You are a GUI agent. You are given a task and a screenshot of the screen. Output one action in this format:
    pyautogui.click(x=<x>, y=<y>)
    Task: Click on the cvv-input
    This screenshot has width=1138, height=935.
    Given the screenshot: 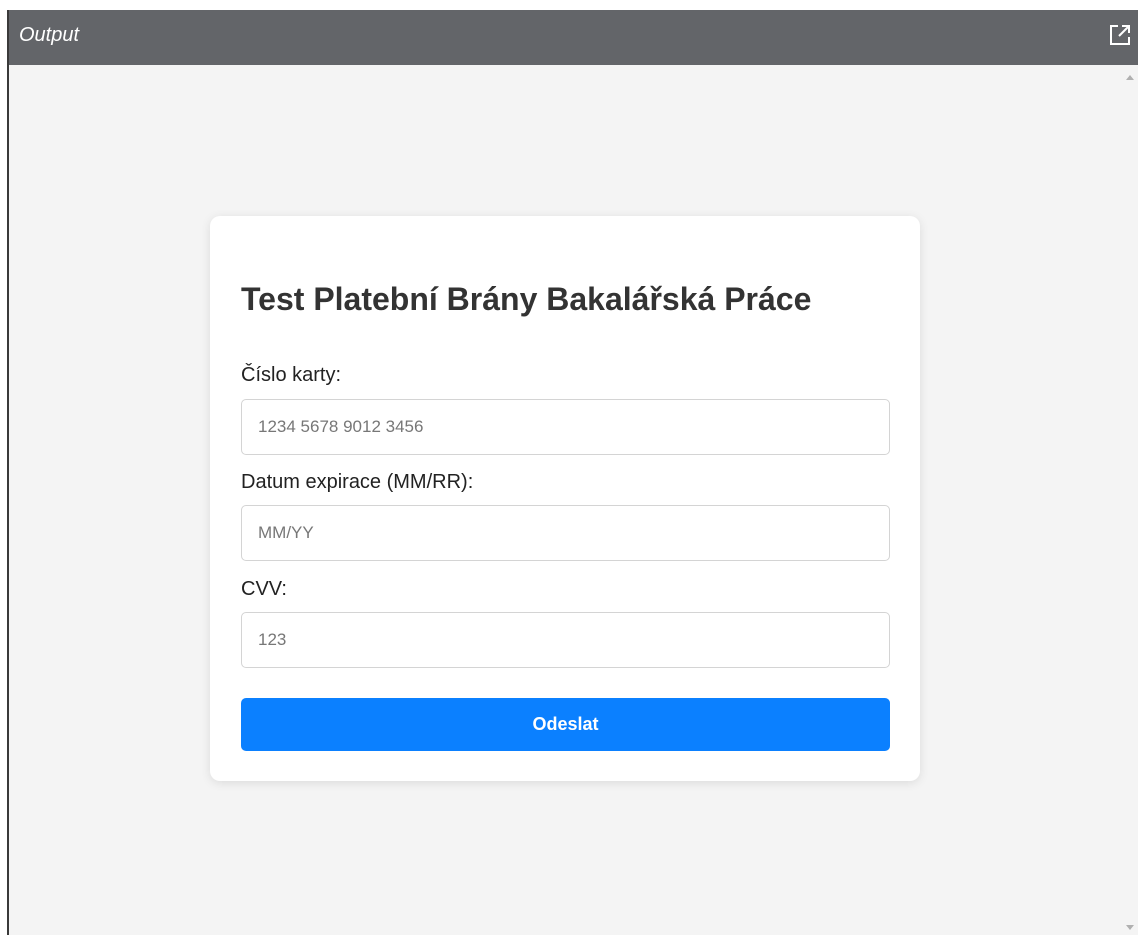 What is the action you would take?
    pyautogui.click(x=565, y=640)
    